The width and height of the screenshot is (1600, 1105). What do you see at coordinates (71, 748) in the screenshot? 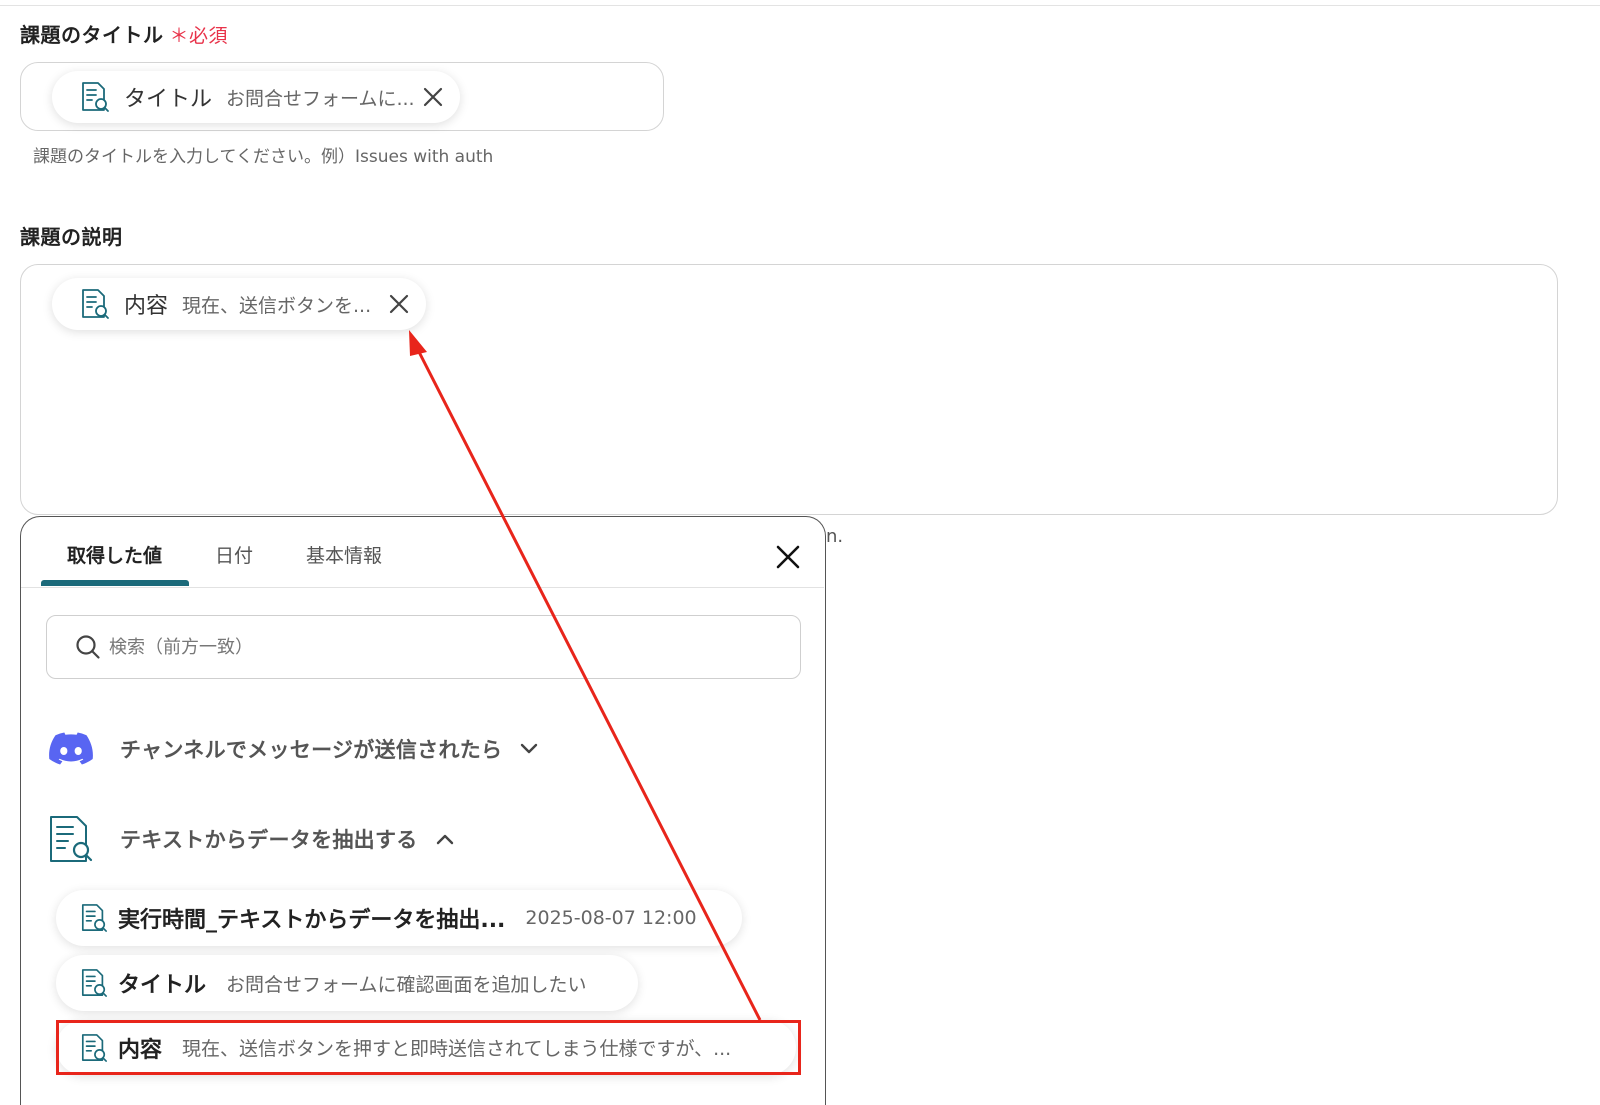
I see `discord-icon` at bounding box center [71, 748].